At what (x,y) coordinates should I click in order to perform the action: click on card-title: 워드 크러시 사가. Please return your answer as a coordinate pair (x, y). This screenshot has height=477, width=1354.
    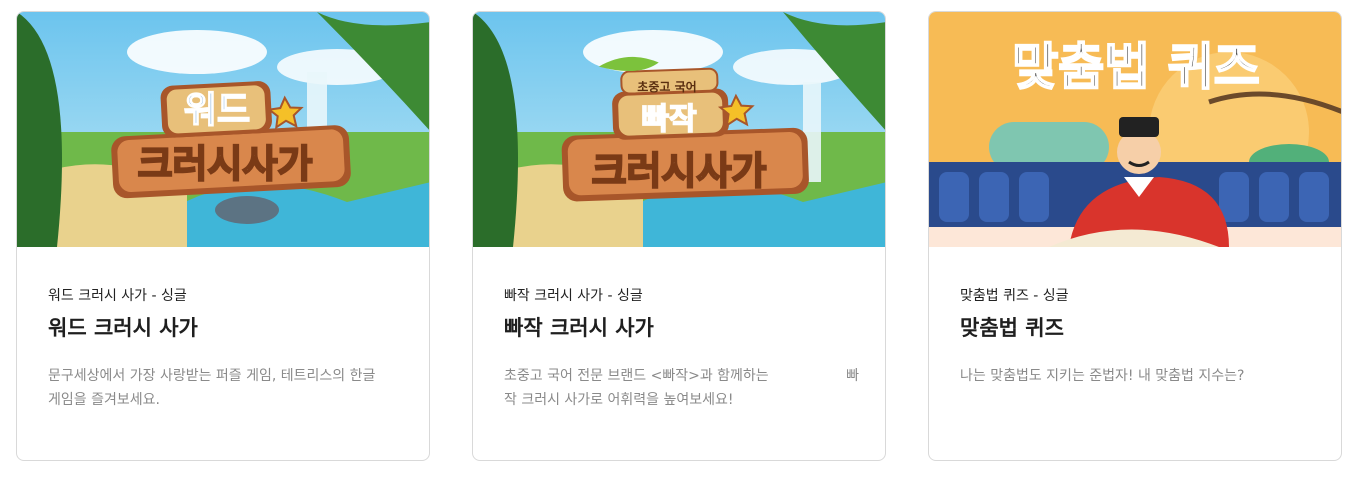
    Looking at the image, I should click on (223, 328).